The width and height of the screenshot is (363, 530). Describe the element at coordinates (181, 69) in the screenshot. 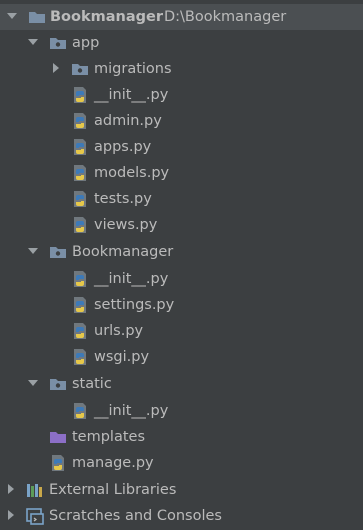

I see `tree-row-migrations: migrations` at that location.